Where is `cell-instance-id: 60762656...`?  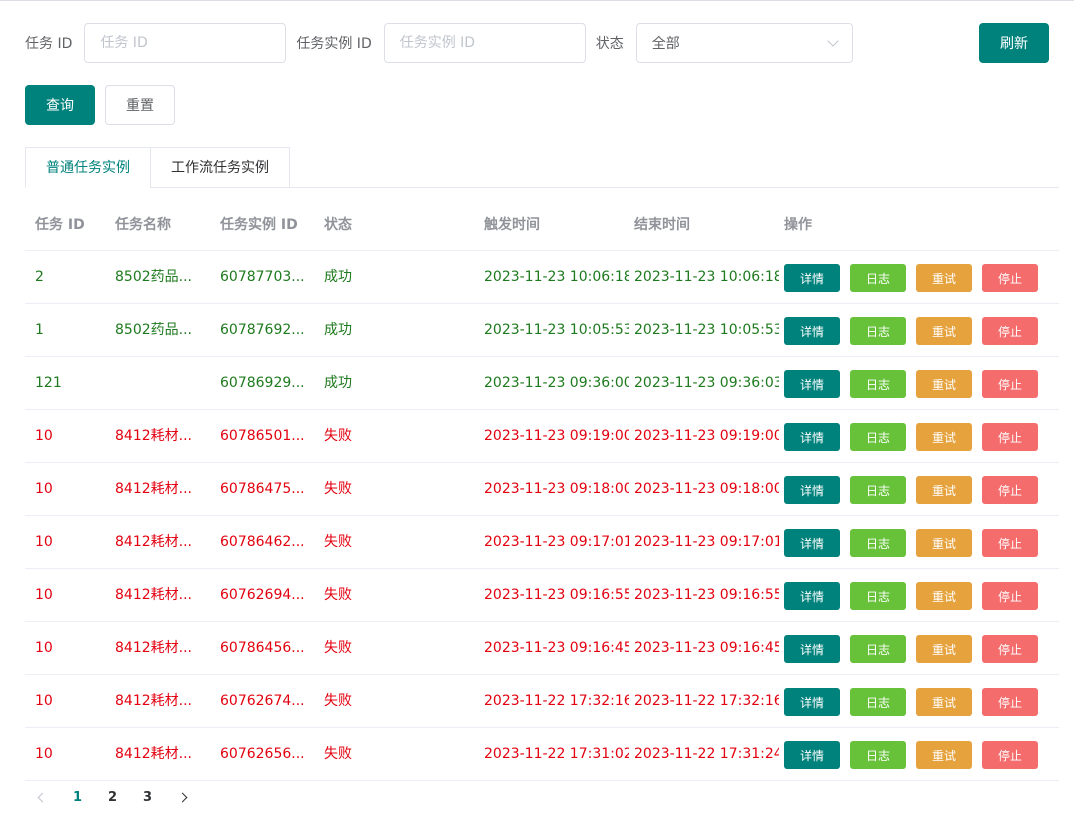
cell-instance-id: 60762656... is located at coordinates (262, 754).